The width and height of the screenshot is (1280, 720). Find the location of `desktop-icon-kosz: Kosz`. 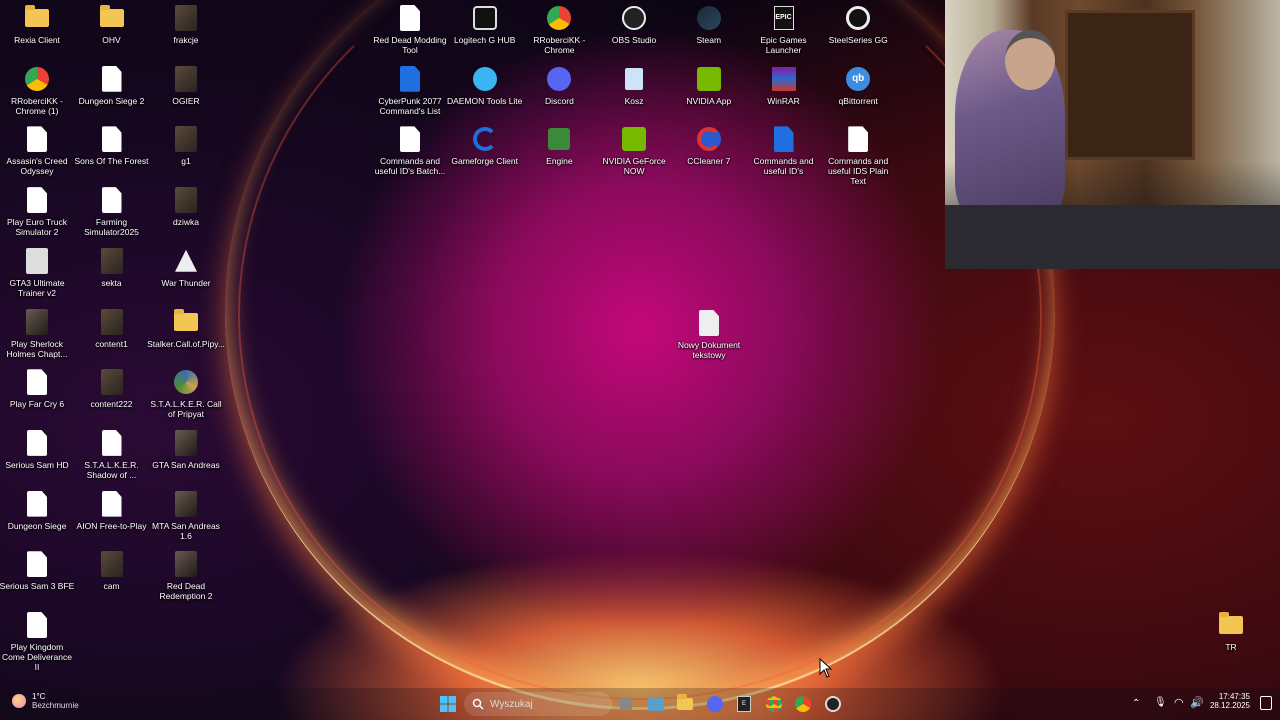

desktop-icon-kosz: Kosz is located at coordinates (634, 86).